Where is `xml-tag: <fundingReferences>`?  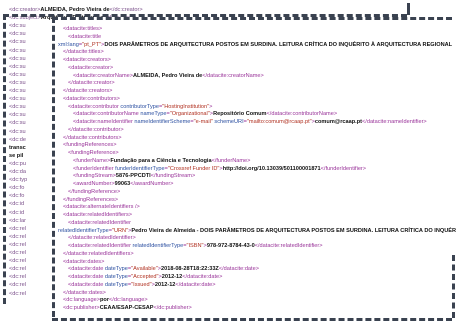 xml-tag: <fundingReferences> is located at coordinates (90, 145).